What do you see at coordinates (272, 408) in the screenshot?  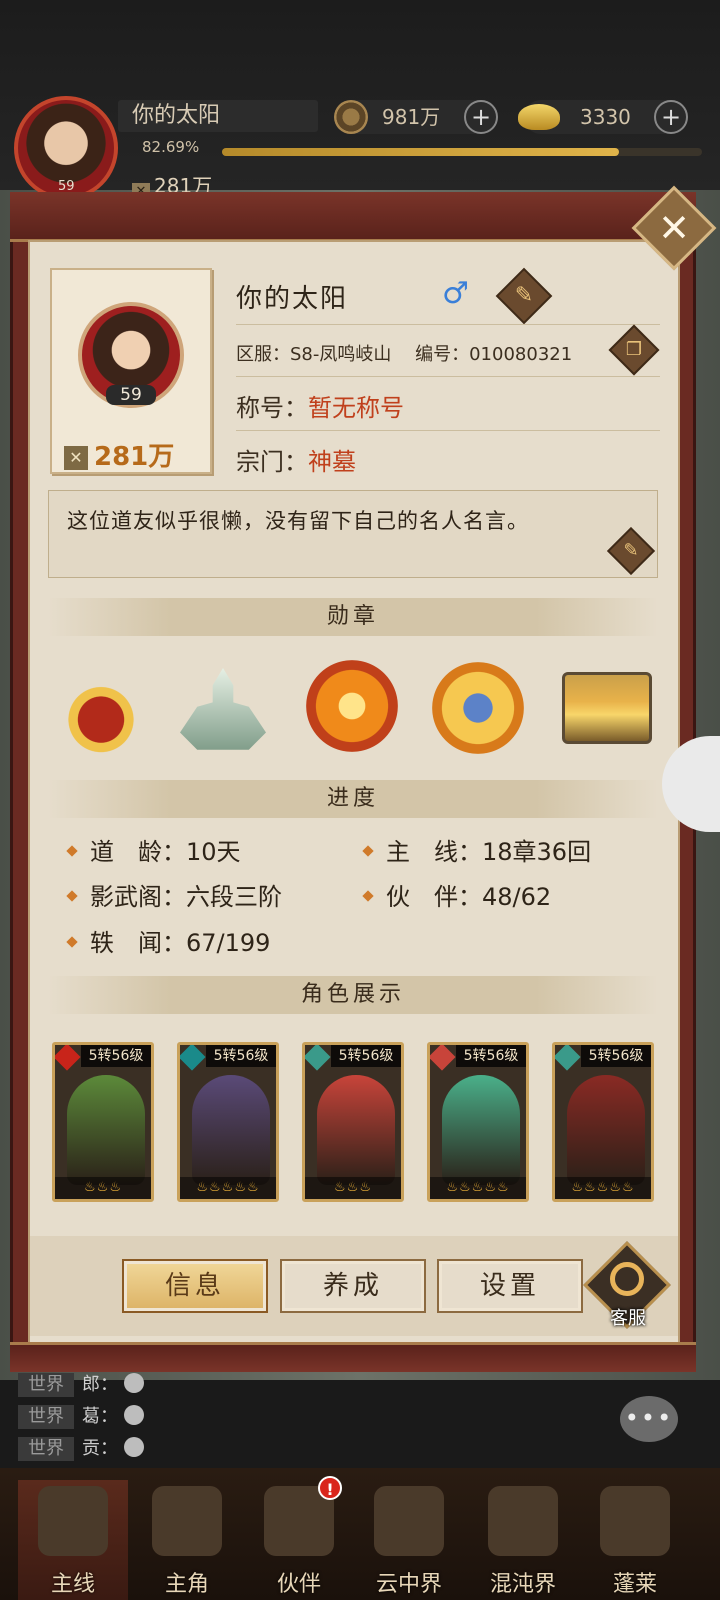 I see `title-label: 称号：` at bounding box center [272, 408].